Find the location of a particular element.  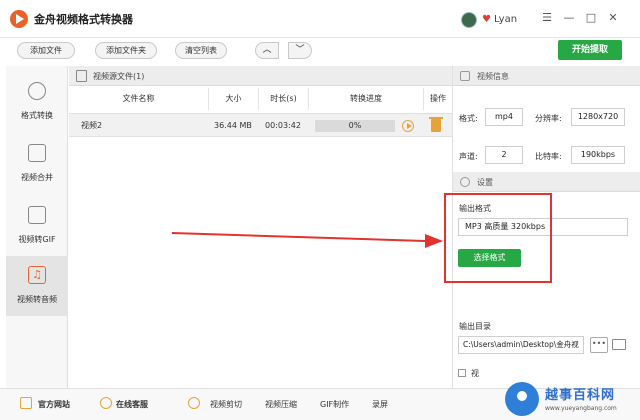

format-value: mp4 is located at coordinates (504, 117).